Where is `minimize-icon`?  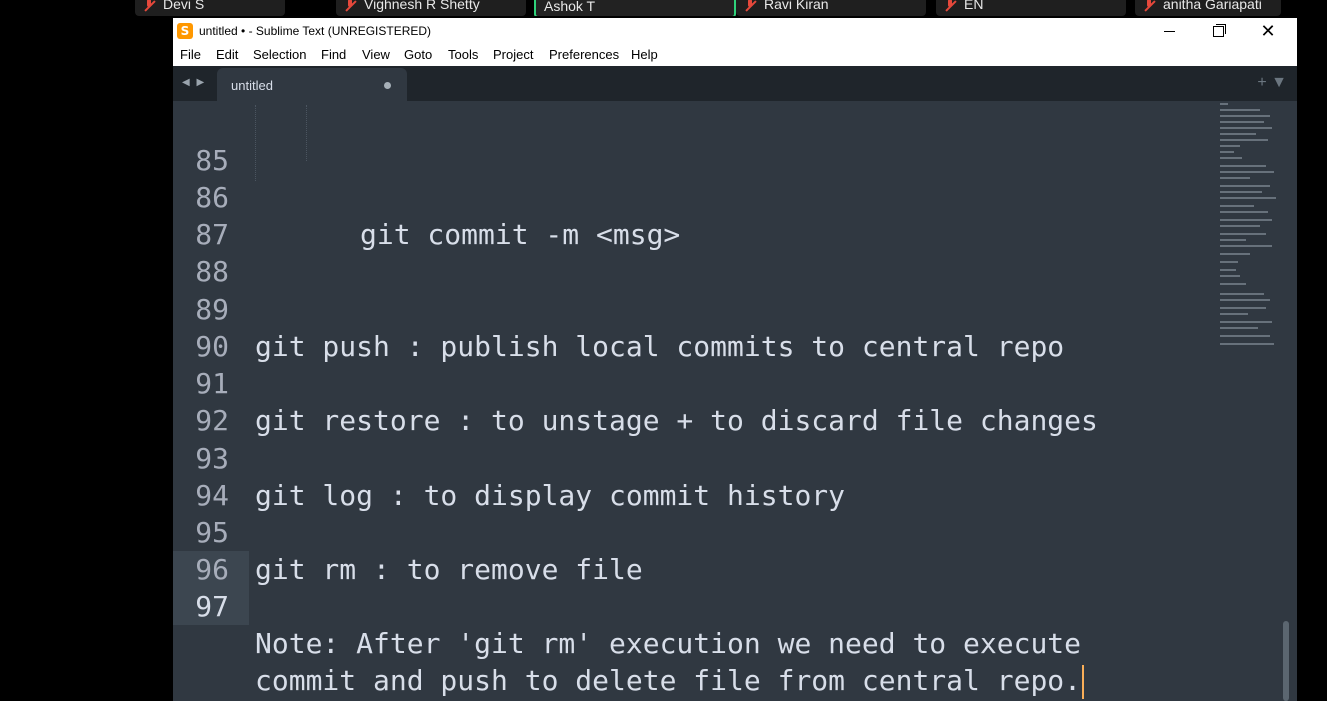
minimize-icon is located at coordinates (1169, 31).